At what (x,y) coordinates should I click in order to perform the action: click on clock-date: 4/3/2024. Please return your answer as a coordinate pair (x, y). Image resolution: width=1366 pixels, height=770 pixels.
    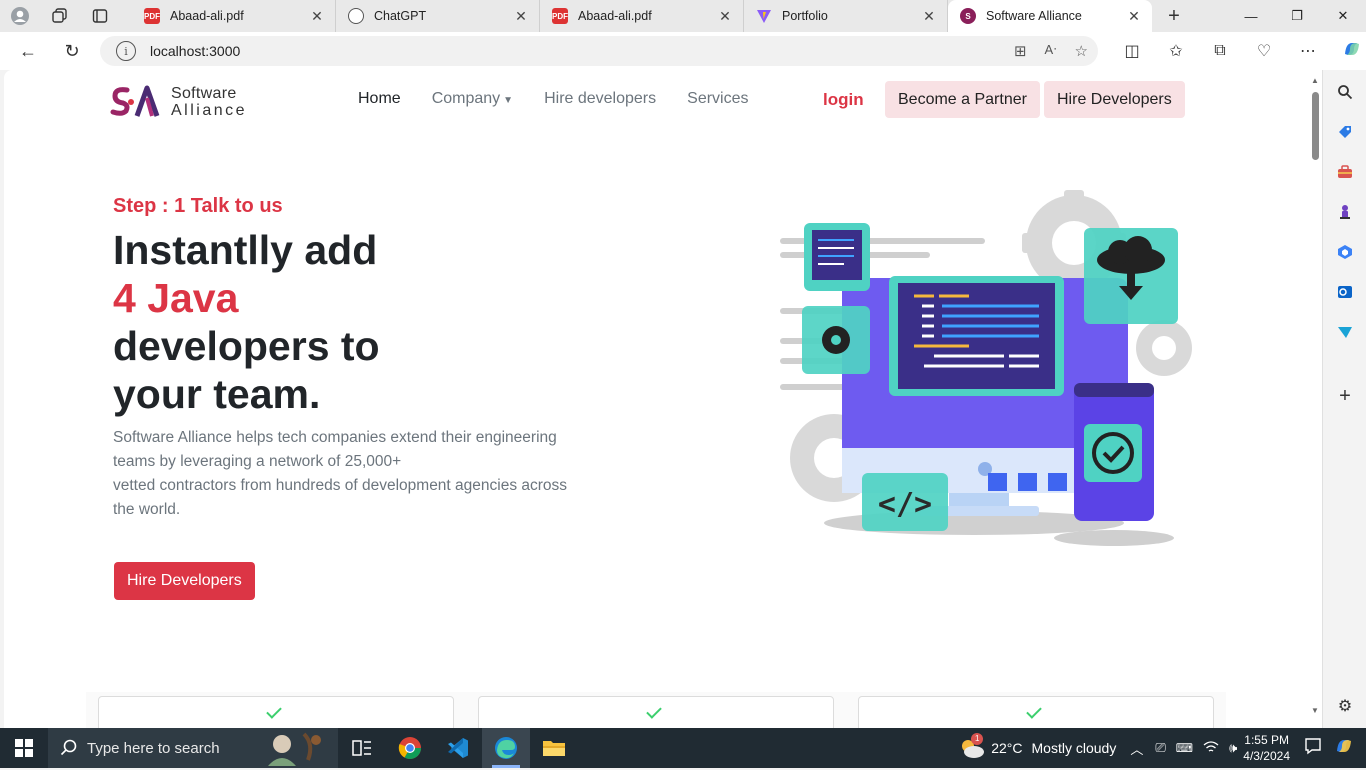
    Looking at the image, I should click on (1266, 756).